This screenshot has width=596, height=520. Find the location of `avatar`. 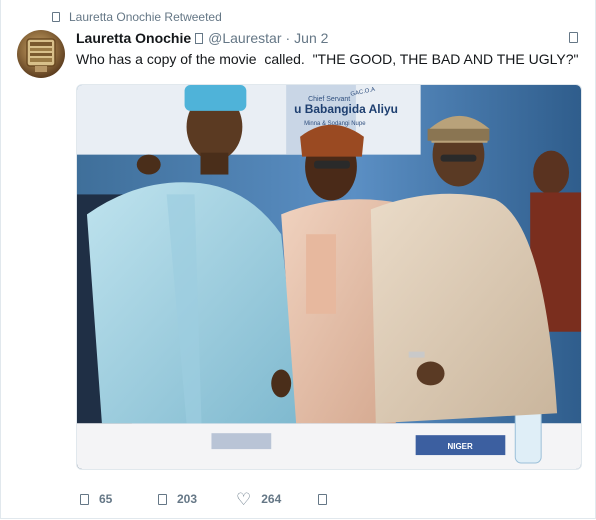

avatar is located at coordinates (41, 54).